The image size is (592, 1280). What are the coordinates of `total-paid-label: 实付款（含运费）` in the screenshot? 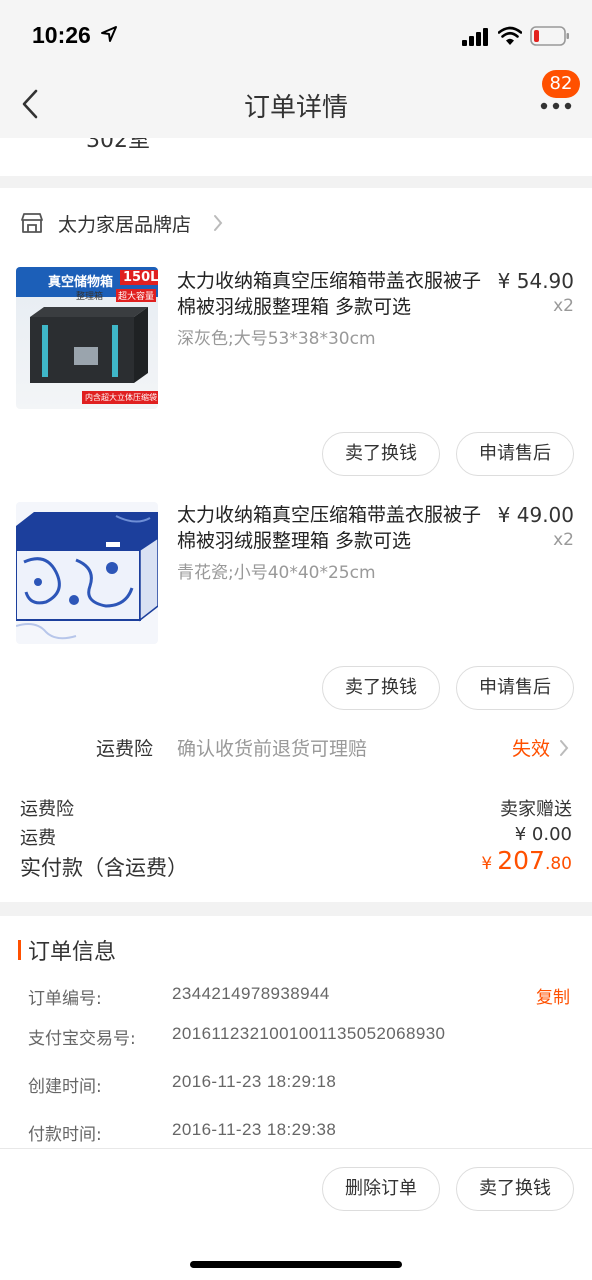 It's located at (104, 868).